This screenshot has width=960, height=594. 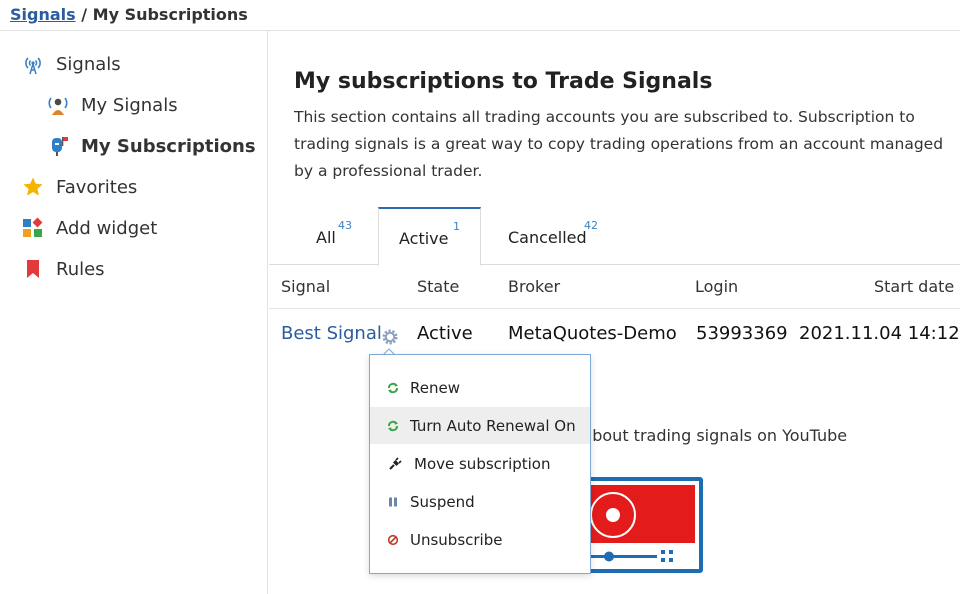 What do you see at coordinates (326, 237) in the screenshot?
I see `tab-label: All` at bounding box center [326, 237].